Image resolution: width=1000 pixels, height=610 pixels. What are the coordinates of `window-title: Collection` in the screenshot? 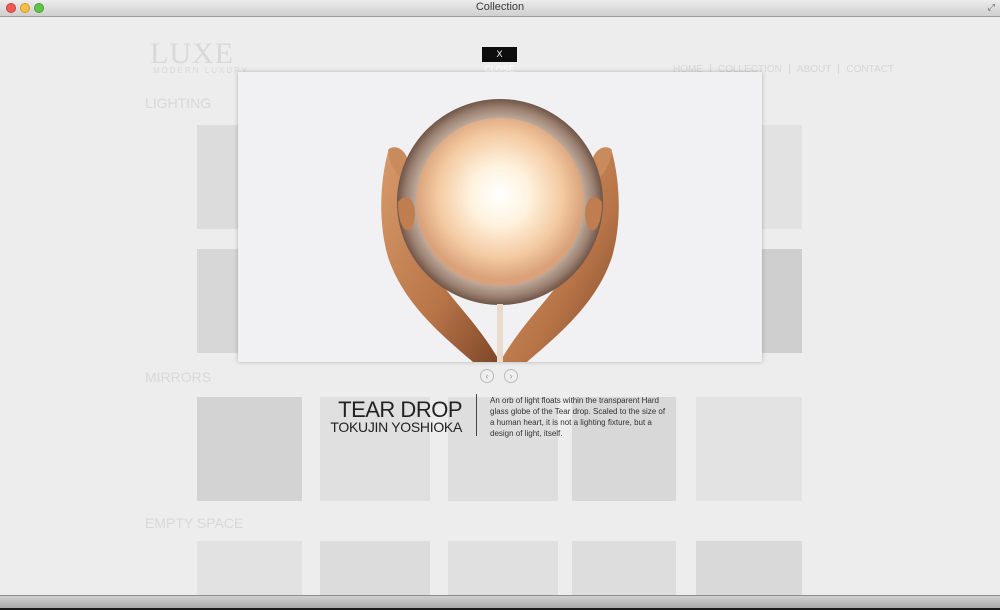 It's located at (500, 7).